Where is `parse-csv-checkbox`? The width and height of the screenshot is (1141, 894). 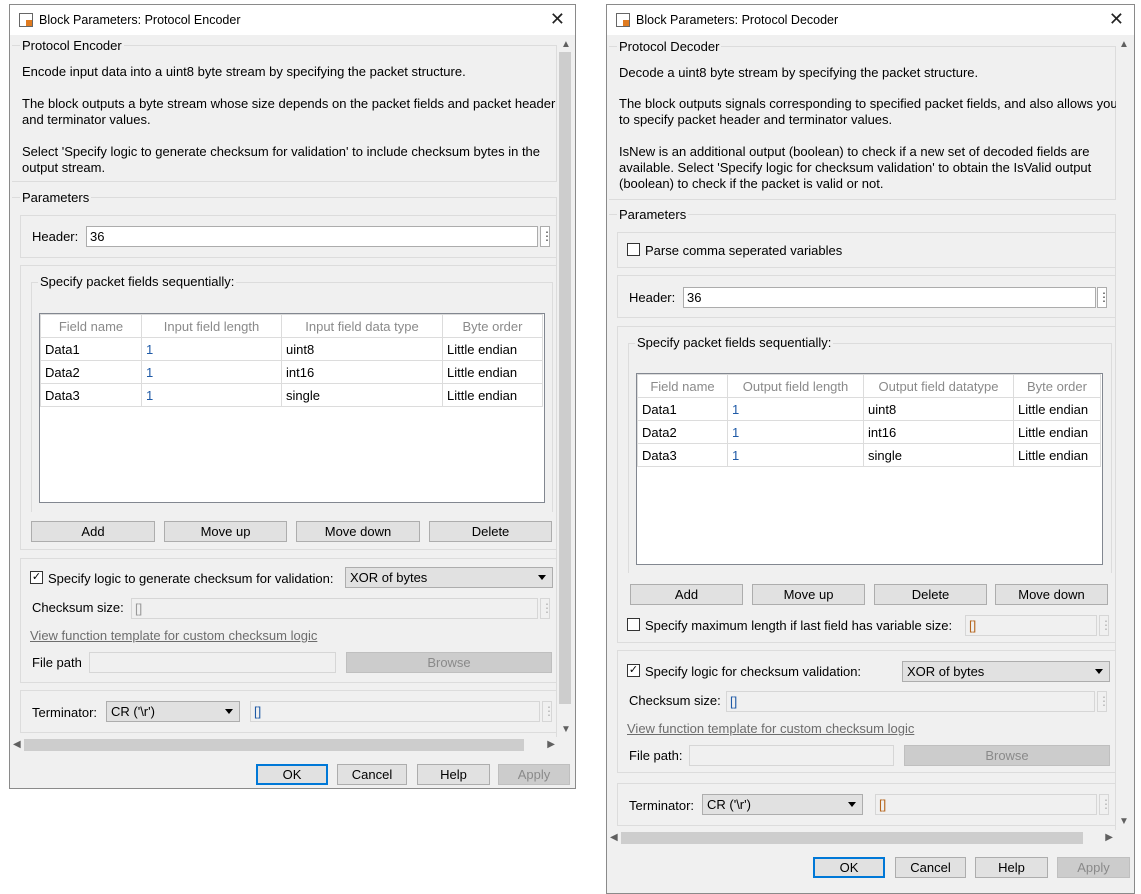
parse-csv-checkbox is located at coordinates (633, 249).